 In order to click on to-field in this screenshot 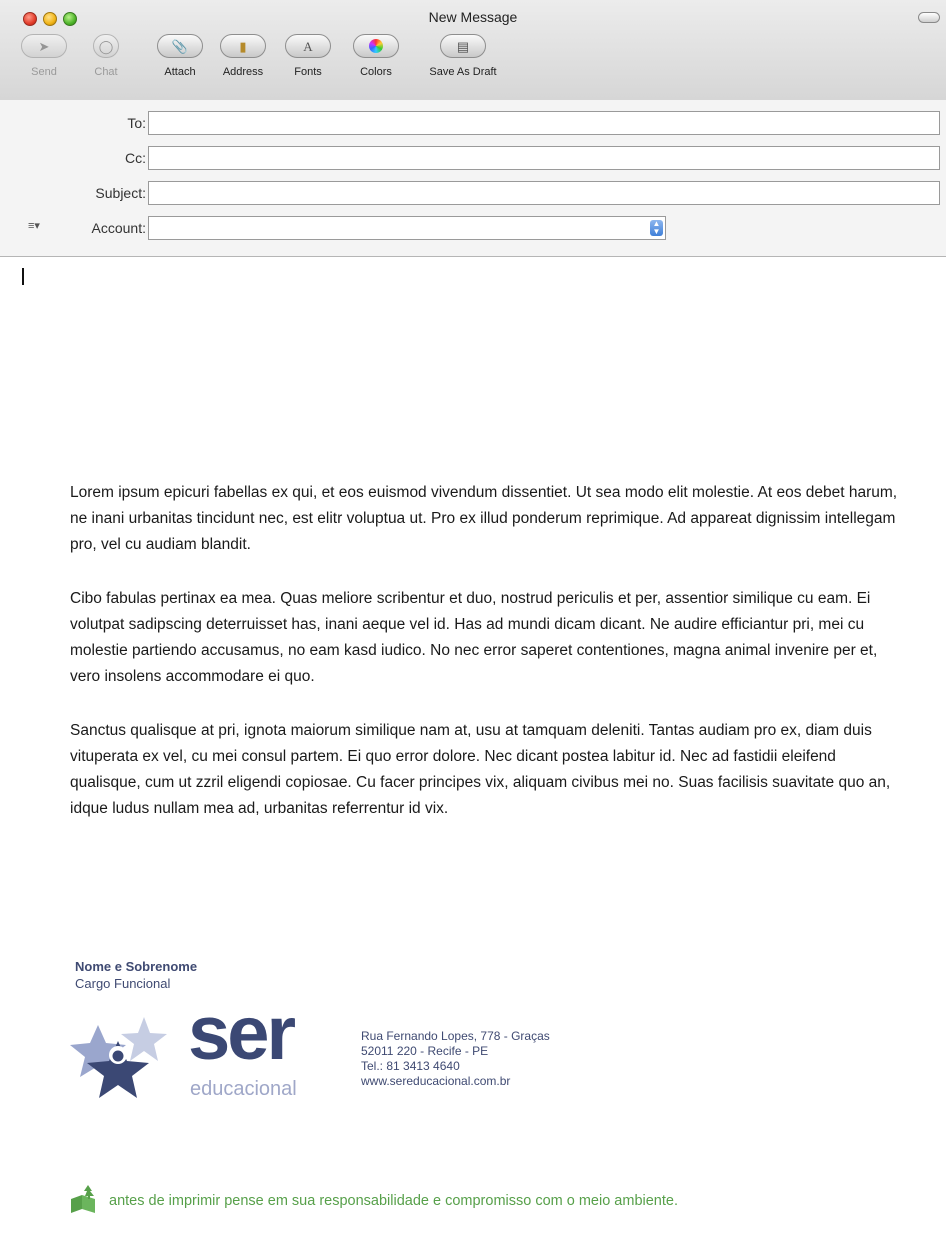, I will do `click(544, 123)`.